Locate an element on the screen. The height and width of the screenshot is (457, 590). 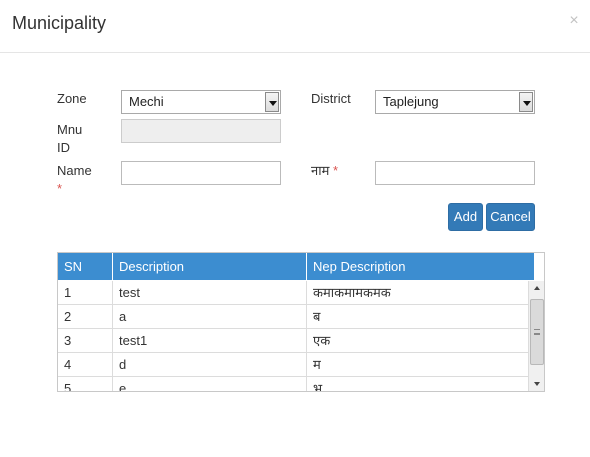
scrollbar-thumb is located at coordinates (537, 332).